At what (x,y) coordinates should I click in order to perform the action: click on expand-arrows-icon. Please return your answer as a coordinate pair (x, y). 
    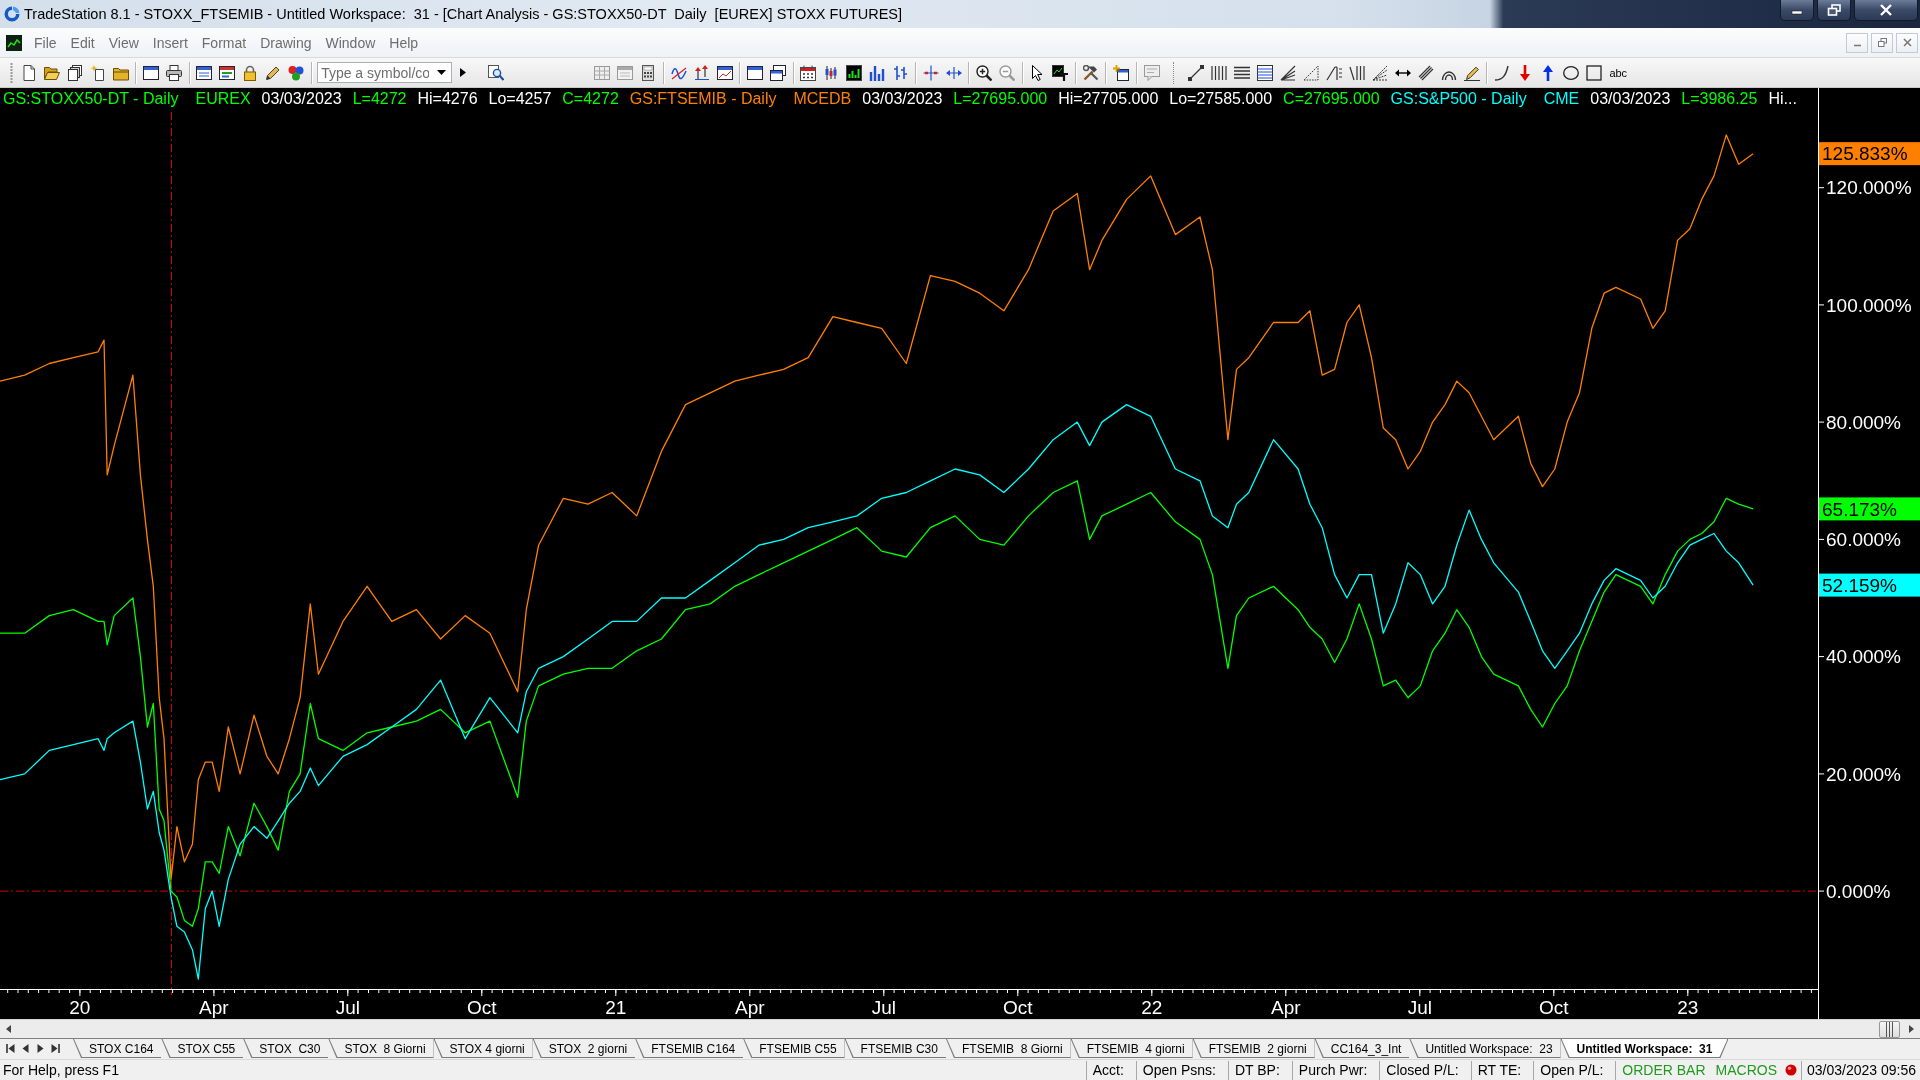
    Looking at the image, I should click on (953, 72).